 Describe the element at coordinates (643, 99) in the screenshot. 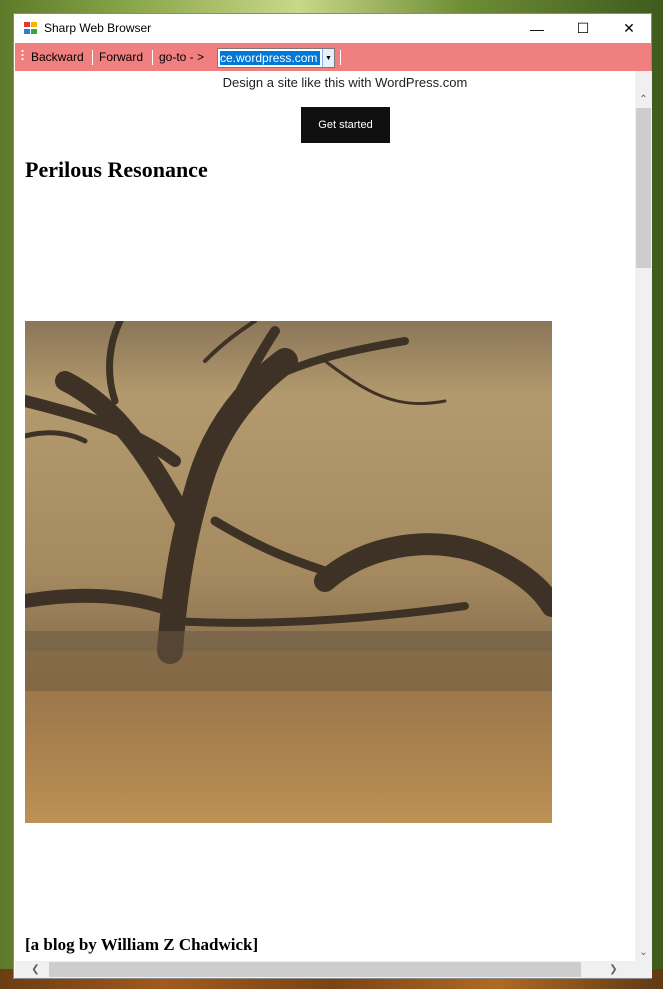

I see `scroll-up-arrow-icon: ⌃` at that location.